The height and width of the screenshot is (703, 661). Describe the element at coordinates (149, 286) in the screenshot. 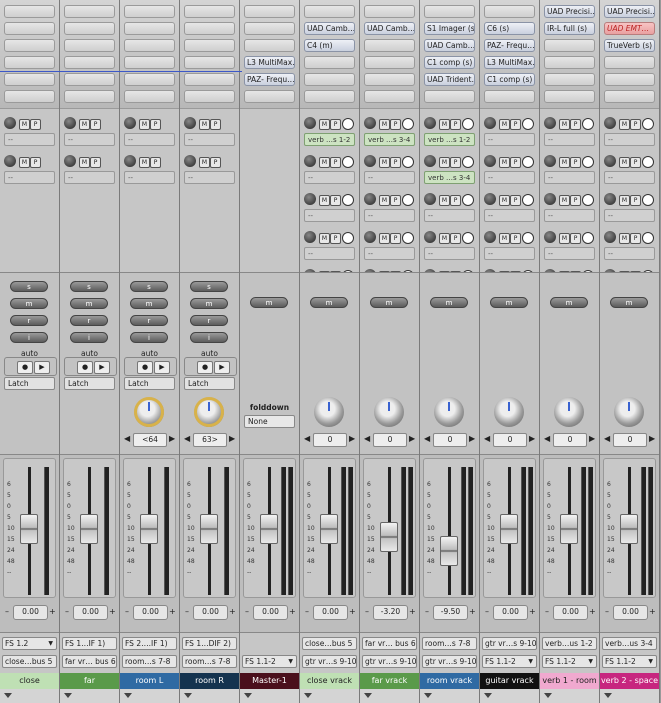

I see `solo-button: s` at that location.